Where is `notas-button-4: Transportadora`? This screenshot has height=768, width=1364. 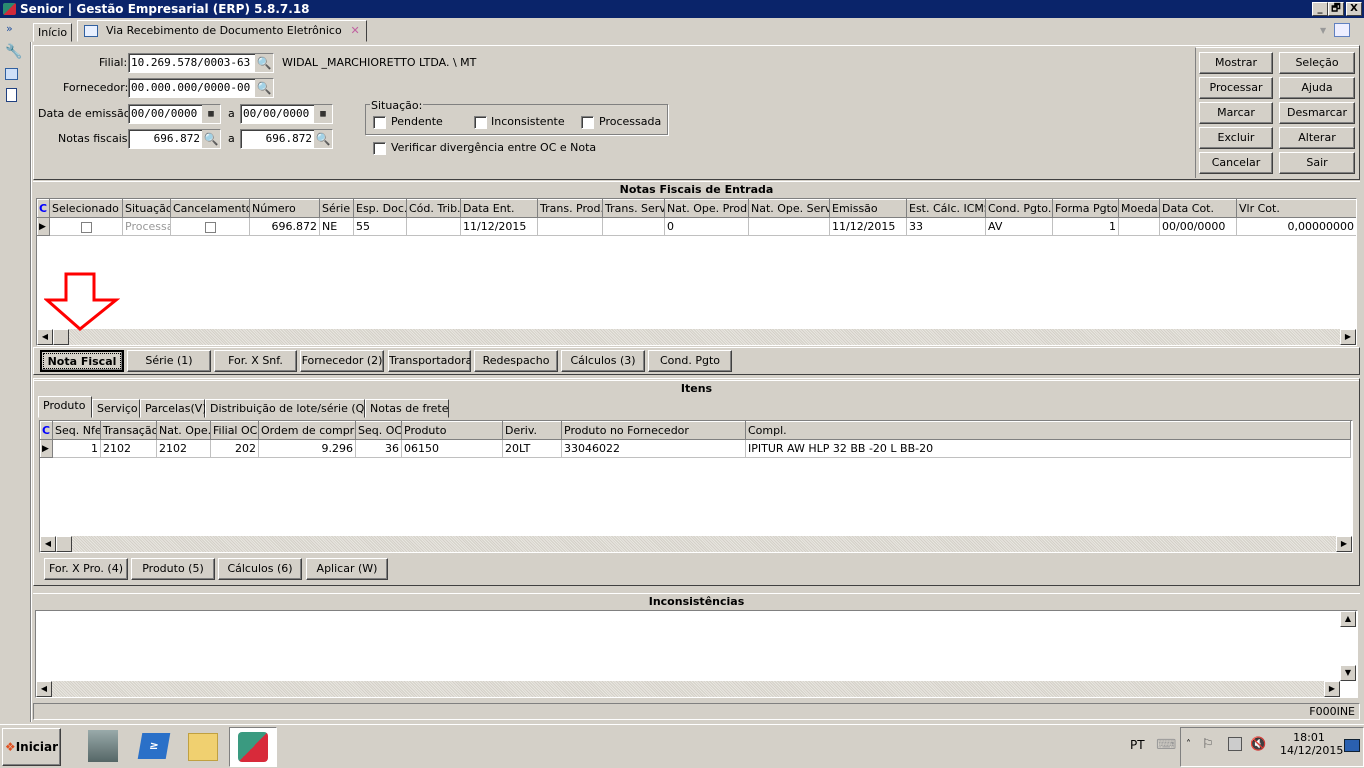 notas-button-4: Transportadora is located at coordinates (429, 361).